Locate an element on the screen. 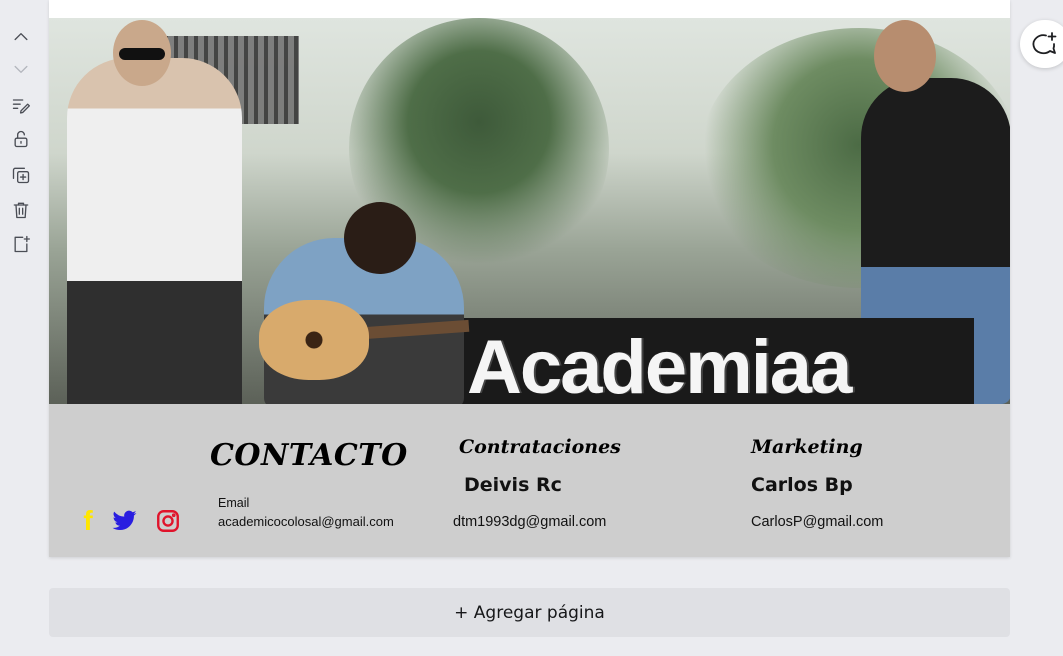 This screenshot has width=1063, height=656. add-notes-button is located at coordinates (21, 105).